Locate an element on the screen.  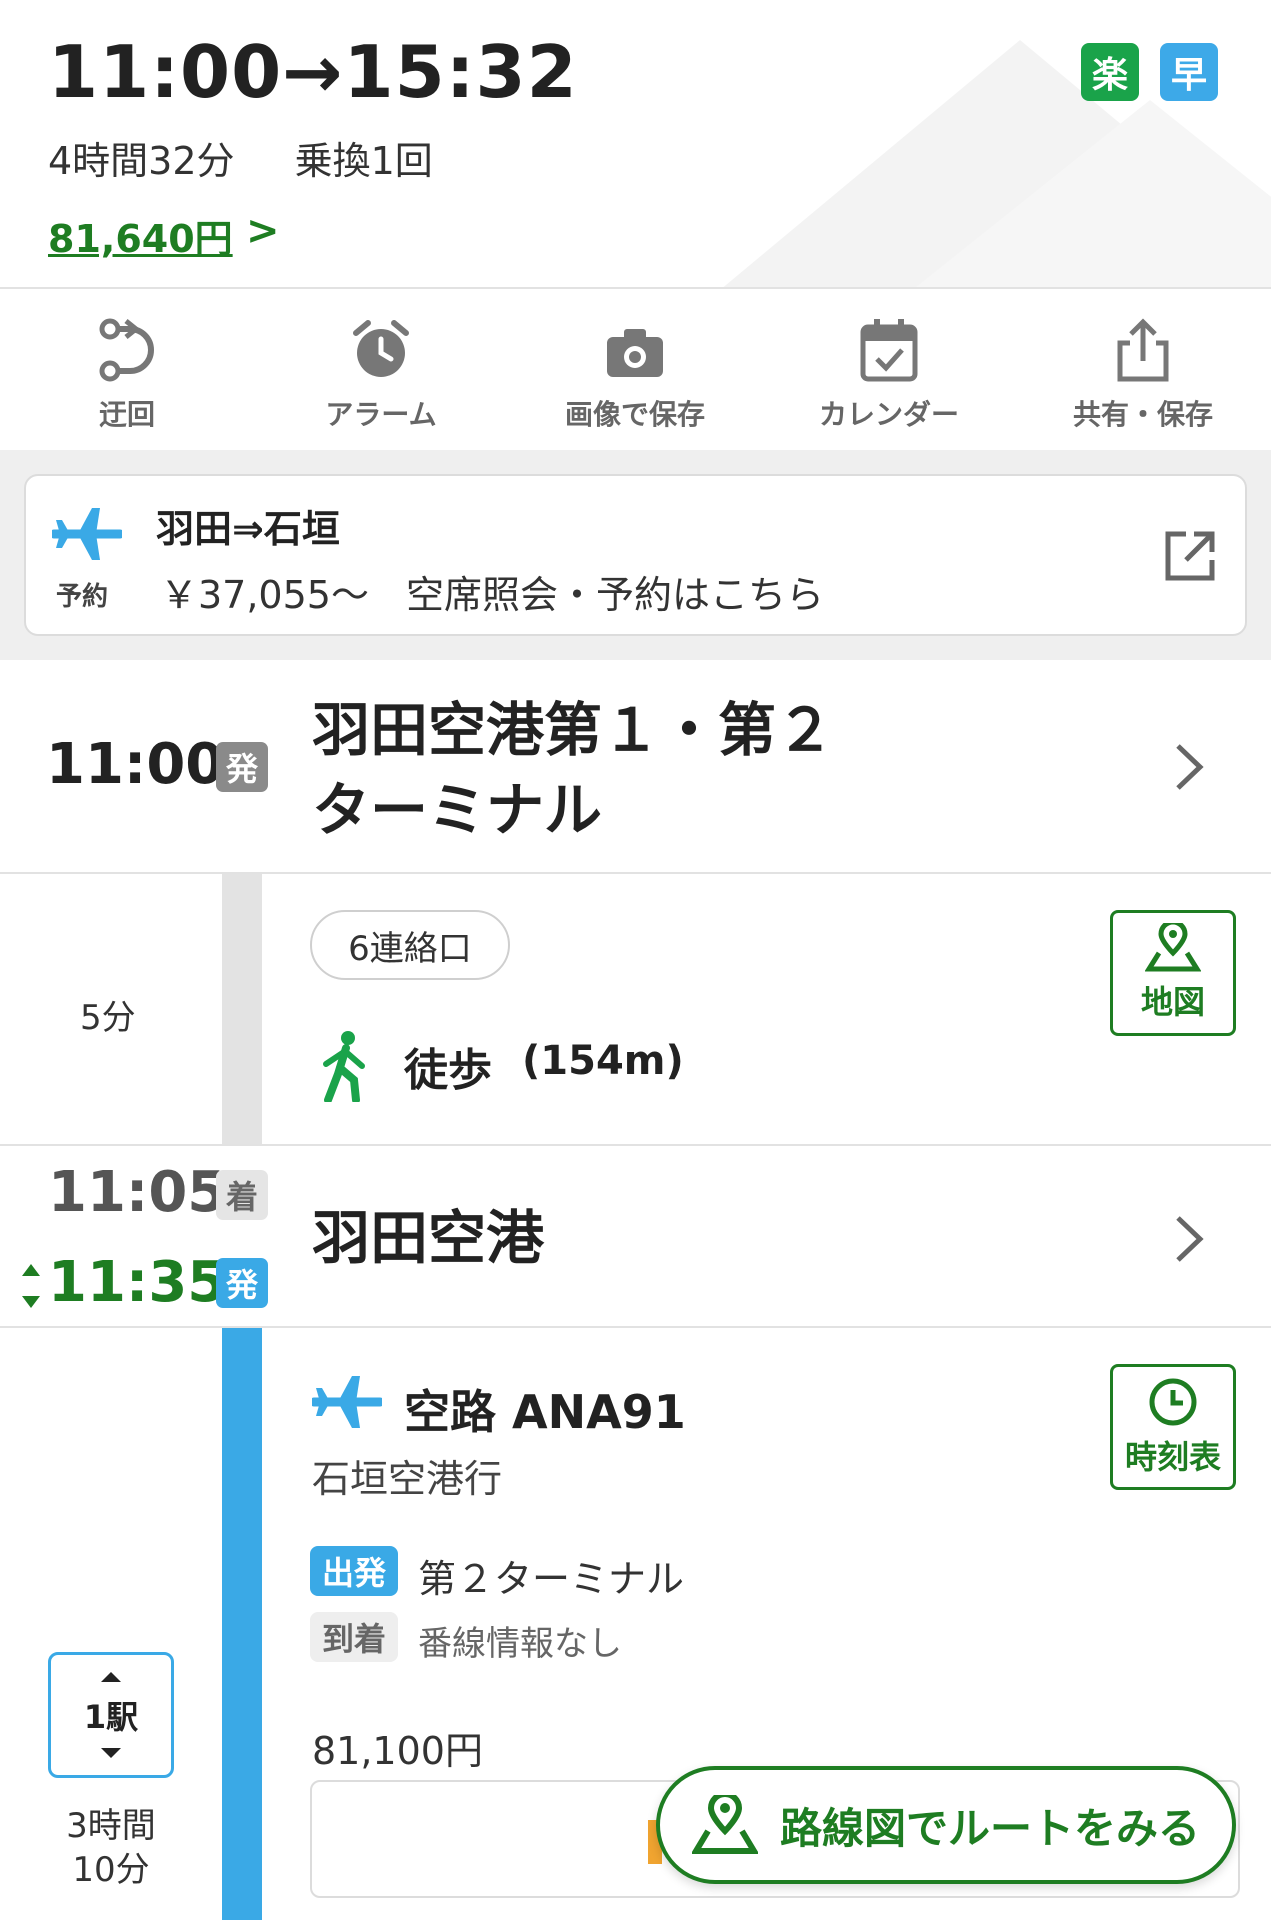
departure-time: 11:00 is located at coordinates (135, 764).